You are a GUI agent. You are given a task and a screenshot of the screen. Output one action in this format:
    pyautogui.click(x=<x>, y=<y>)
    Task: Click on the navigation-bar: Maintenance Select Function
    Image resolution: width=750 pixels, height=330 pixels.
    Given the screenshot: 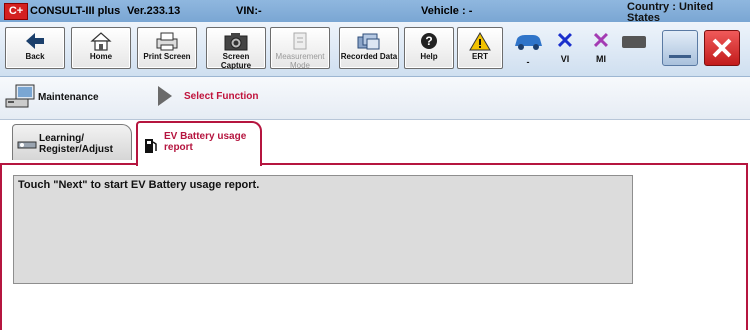 What is the action you would take?
    pyautogui.click(x=375, y=98)
    